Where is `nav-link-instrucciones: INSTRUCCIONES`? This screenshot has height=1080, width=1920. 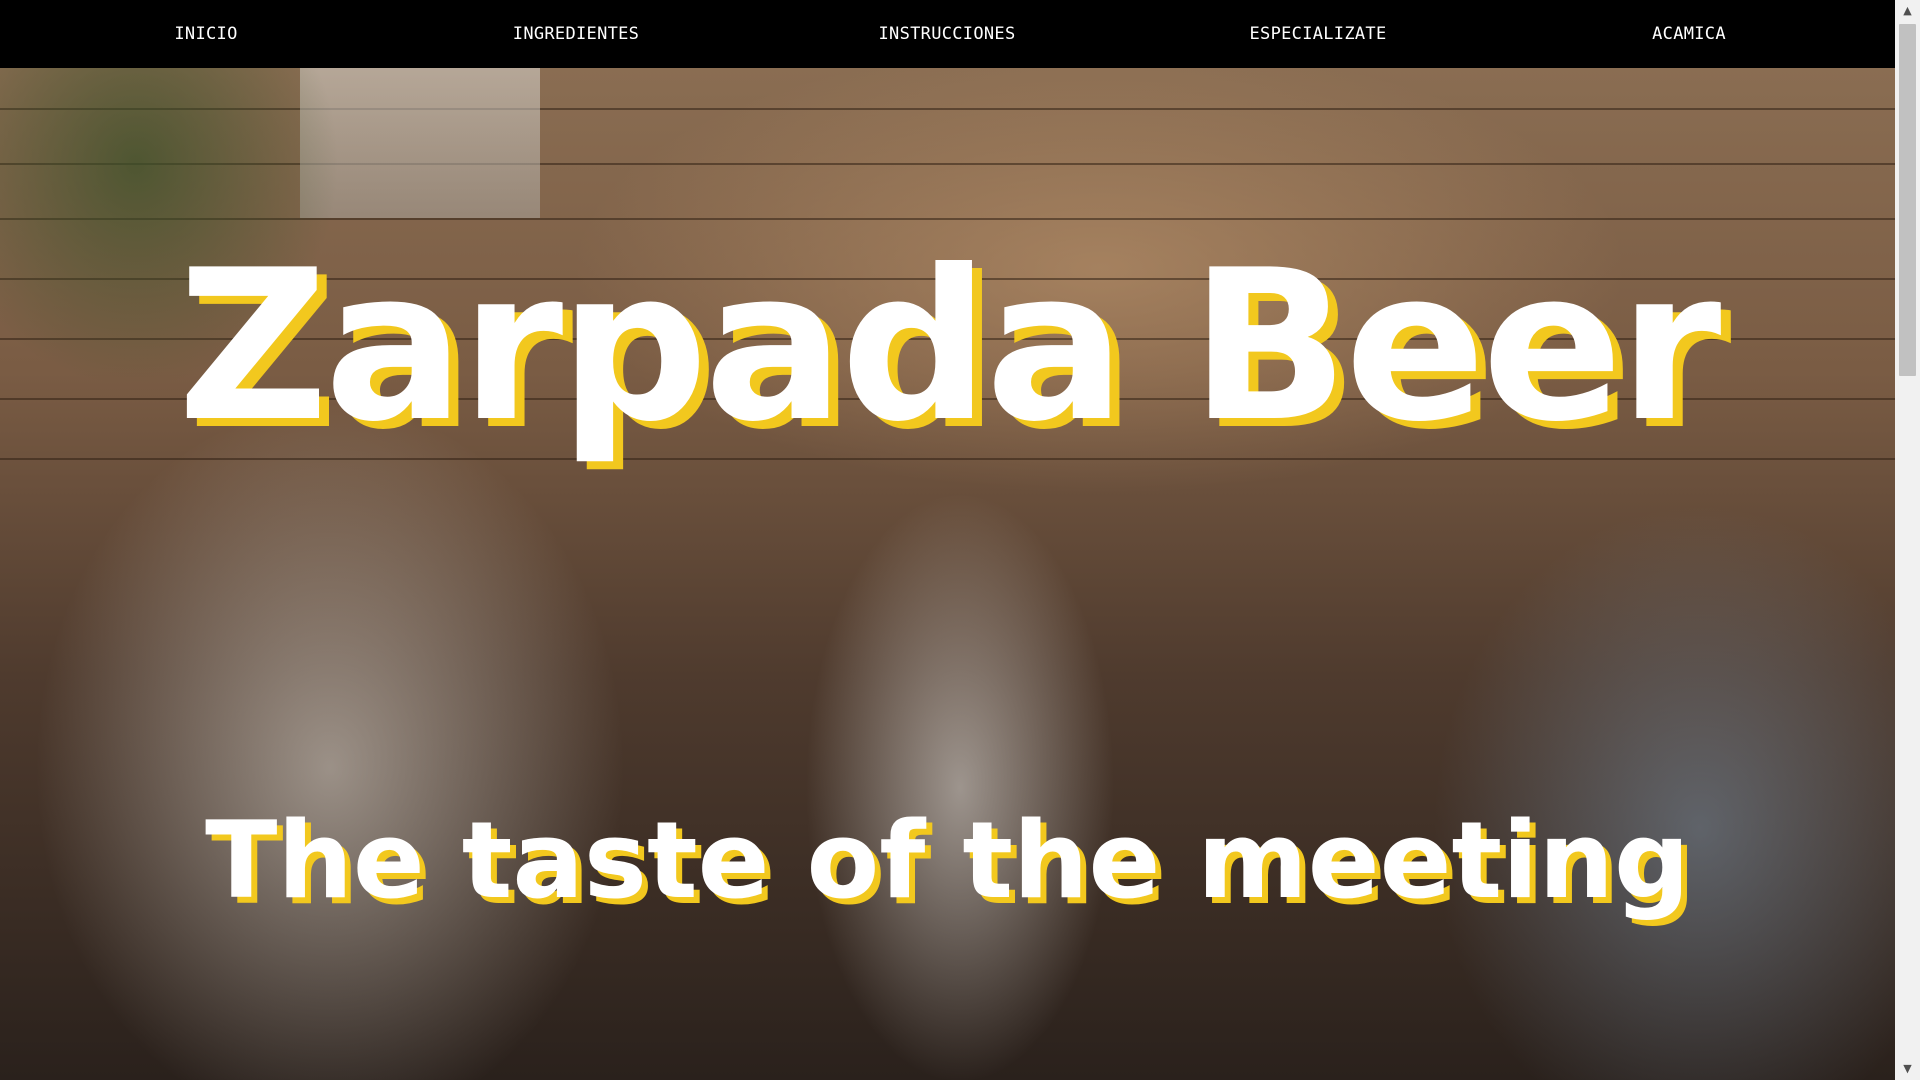 nav-link-instrucciones: INSTRUCCIONES is located at coordinates (947, 34).